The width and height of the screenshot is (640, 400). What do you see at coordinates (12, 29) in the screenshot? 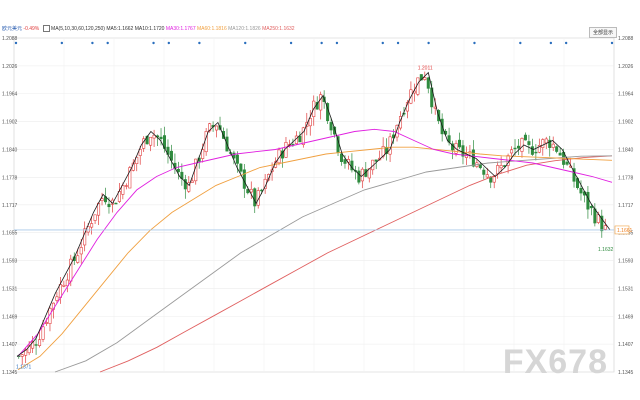
I see `symbol-label: 欧元美元` at bounding box center [12, 29].